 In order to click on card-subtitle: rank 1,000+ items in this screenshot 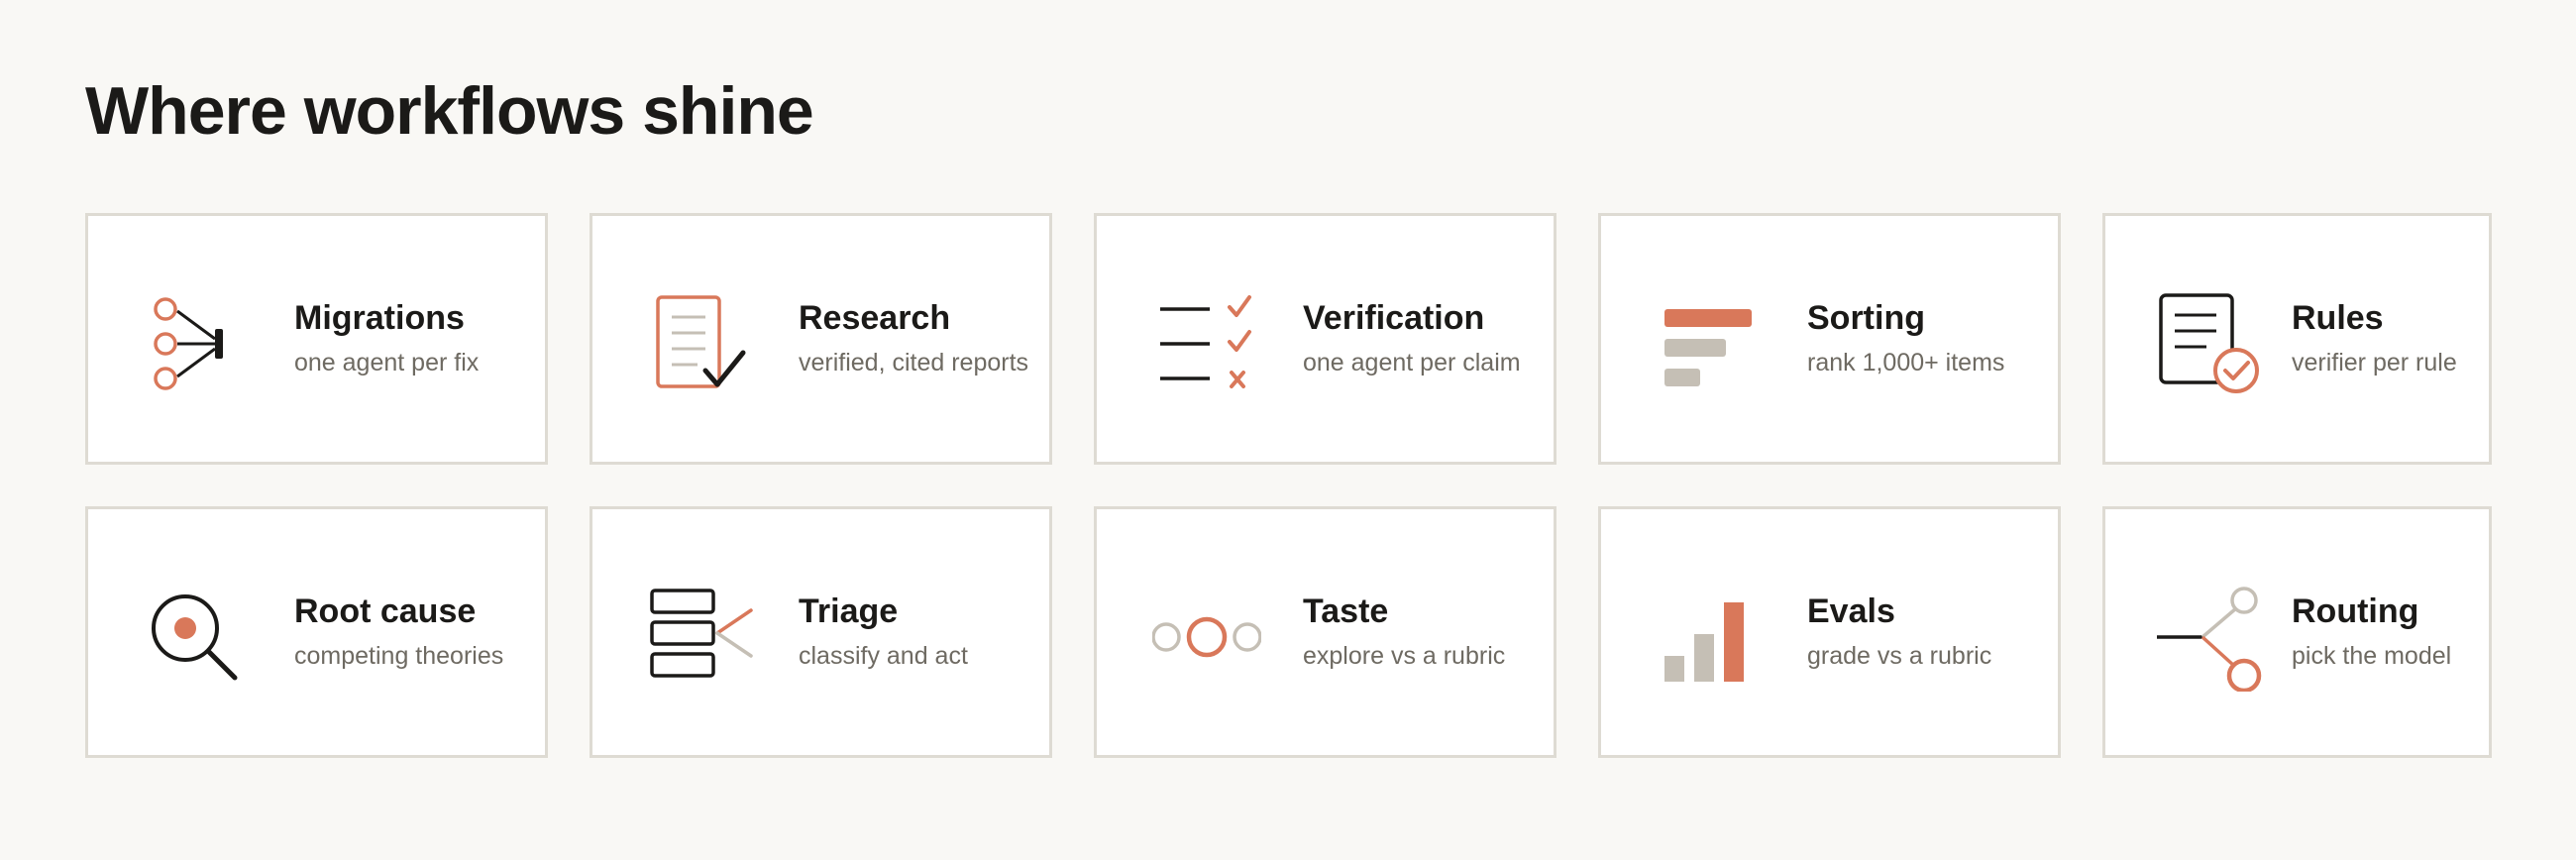, I will do `click(1906, 362)`.